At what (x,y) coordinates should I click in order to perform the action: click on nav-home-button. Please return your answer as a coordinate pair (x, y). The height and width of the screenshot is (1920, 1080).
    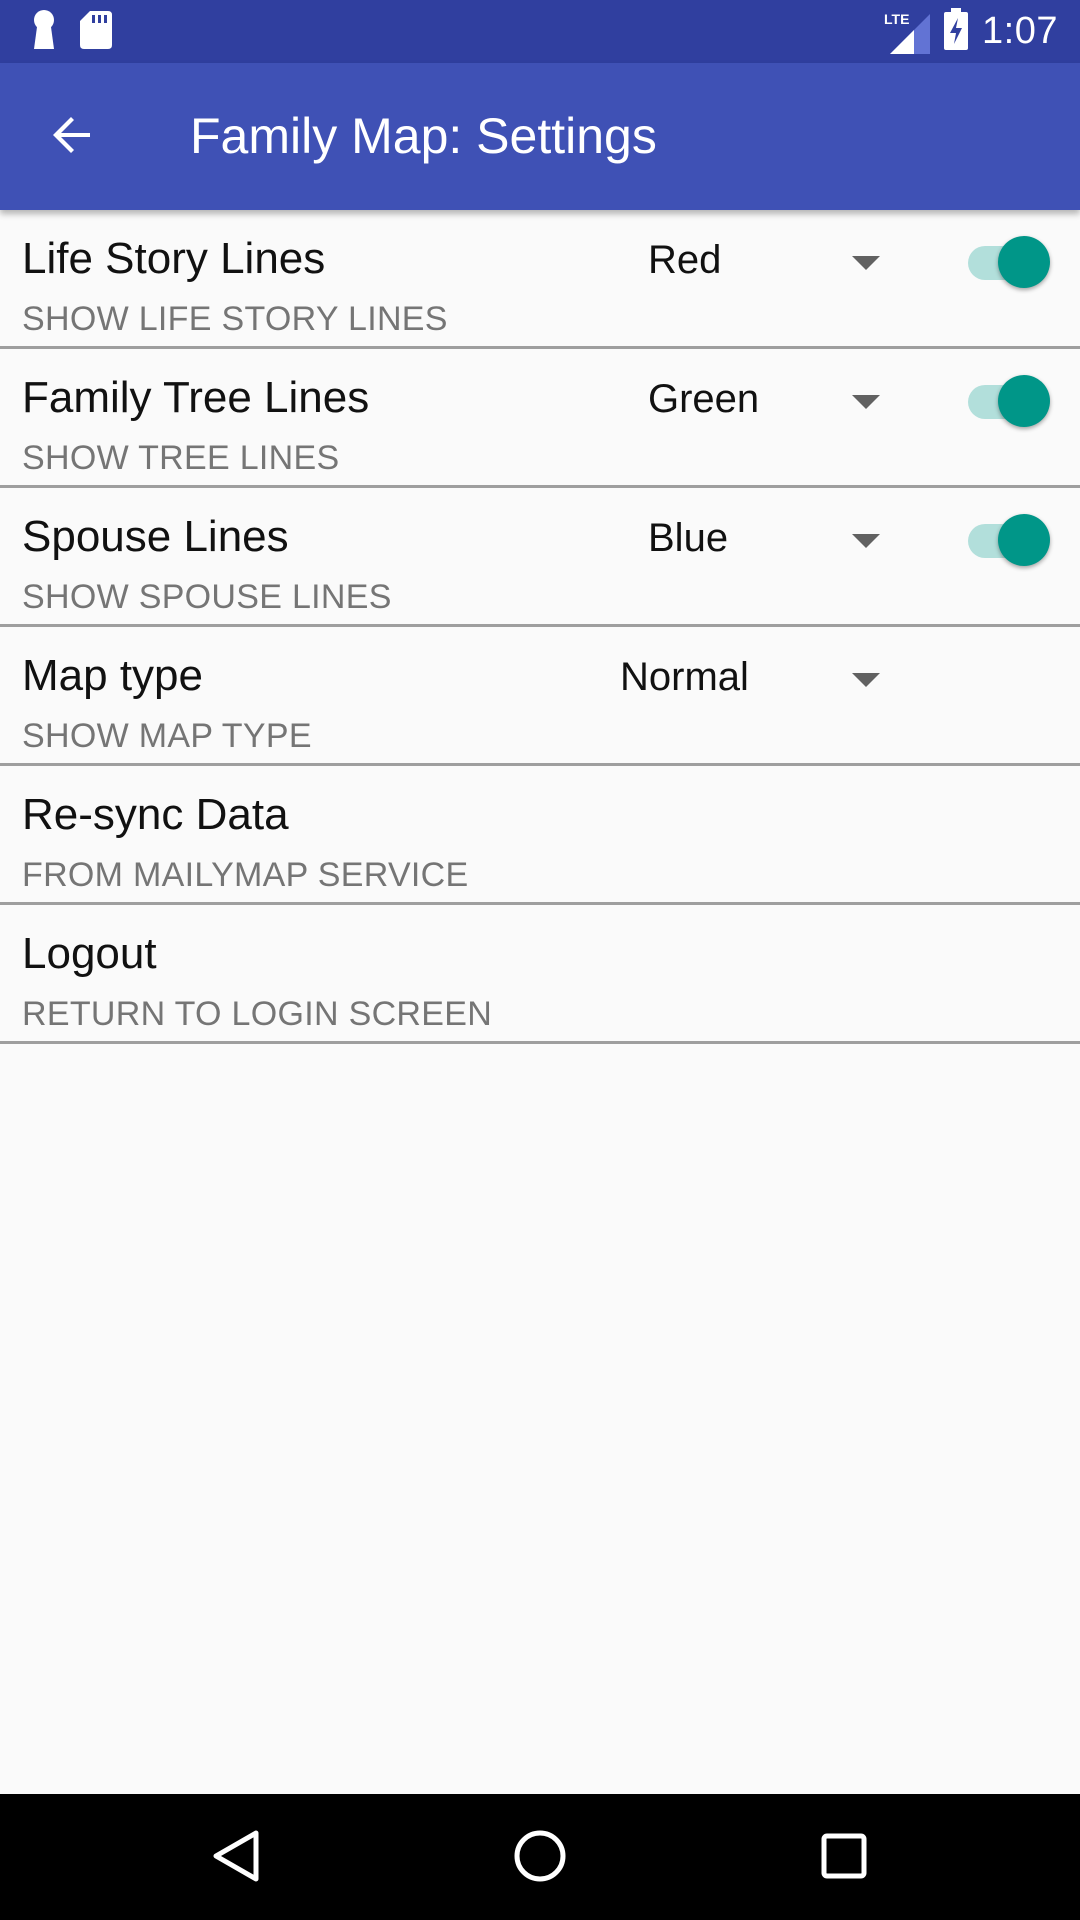
    Looking at the image, I should click on (540, 1858).